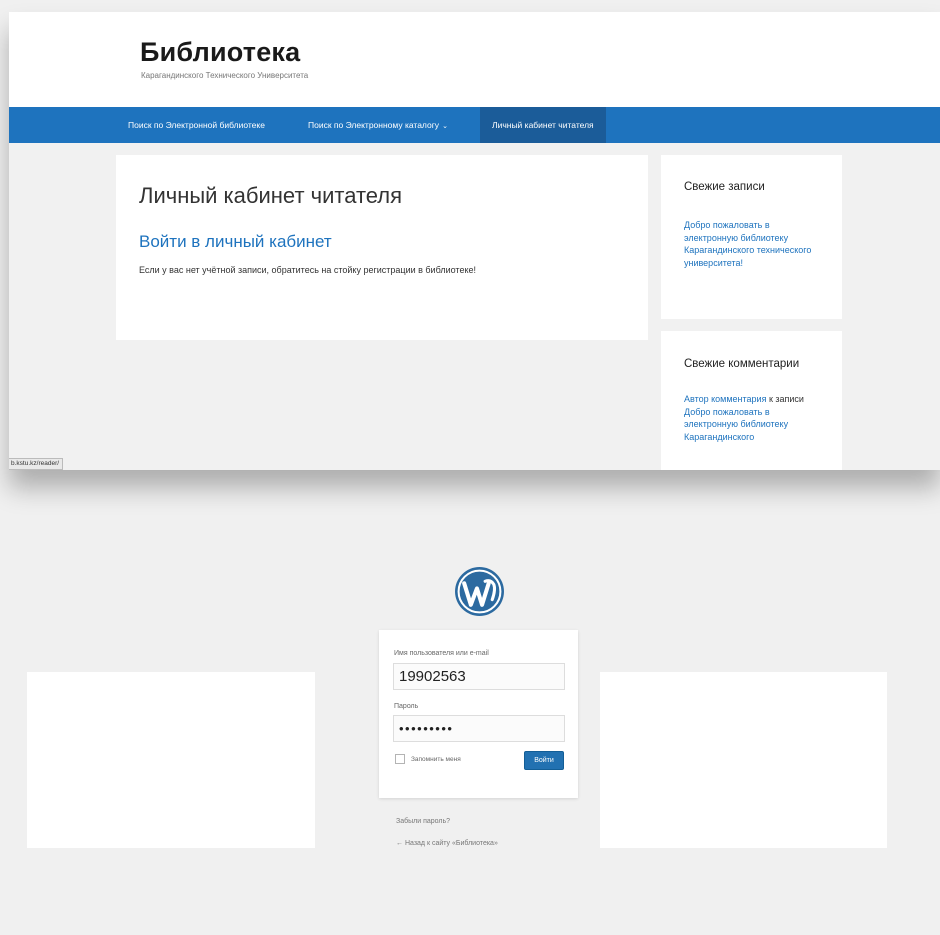  I want to click on blank-panel-right, so click(743, 760).